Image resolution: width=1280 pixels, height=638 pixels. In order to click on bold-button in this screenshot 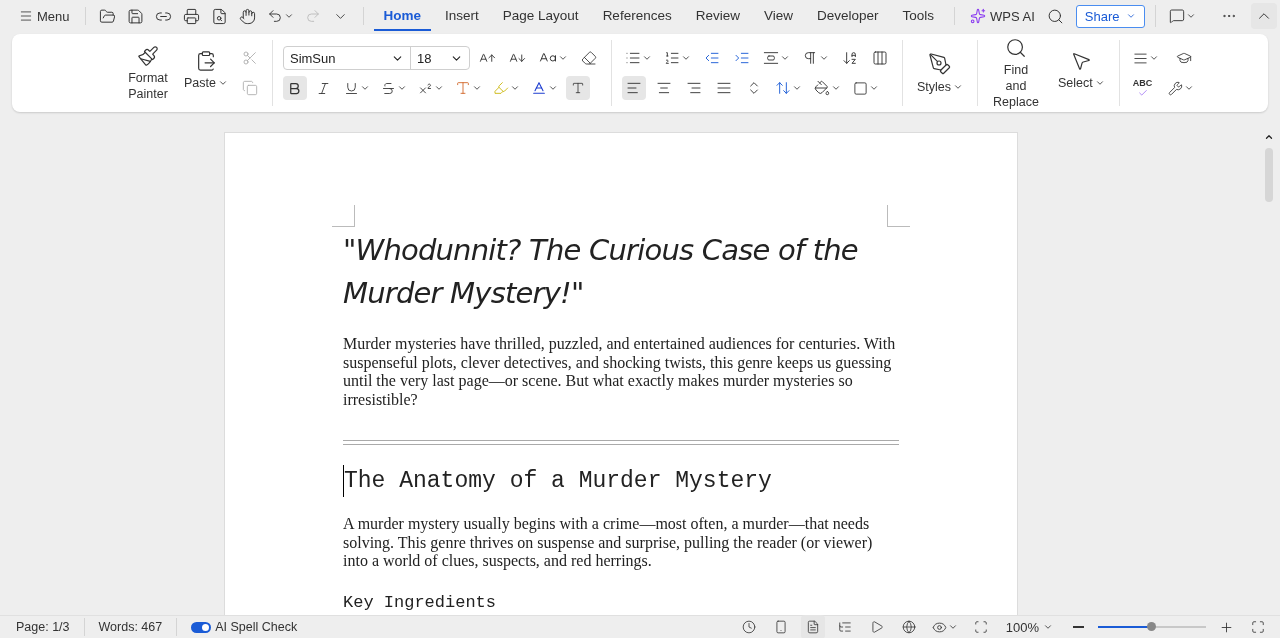, I will do `click(294, 88)`.